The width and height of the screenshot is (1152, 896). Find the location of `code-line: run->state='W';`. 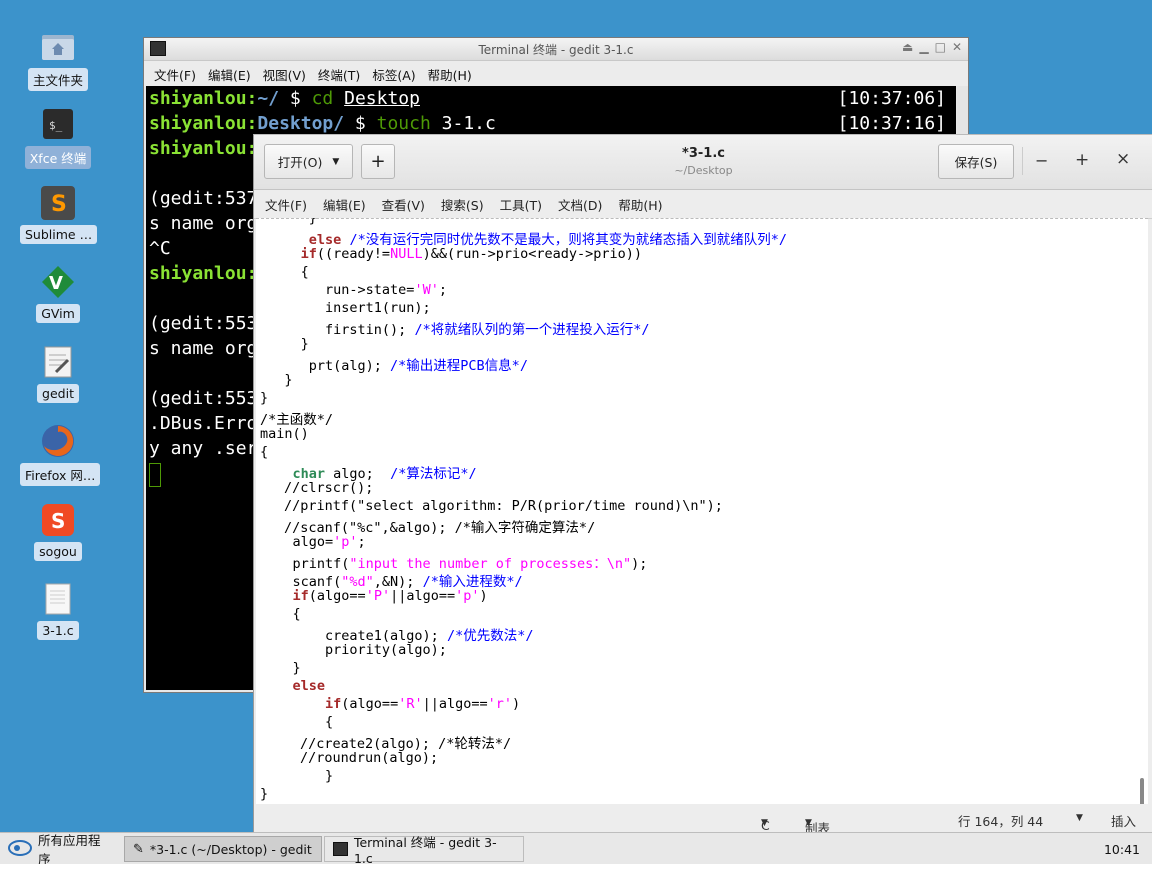

code-line: run->state='W'; is located at coordinates (353, 290).